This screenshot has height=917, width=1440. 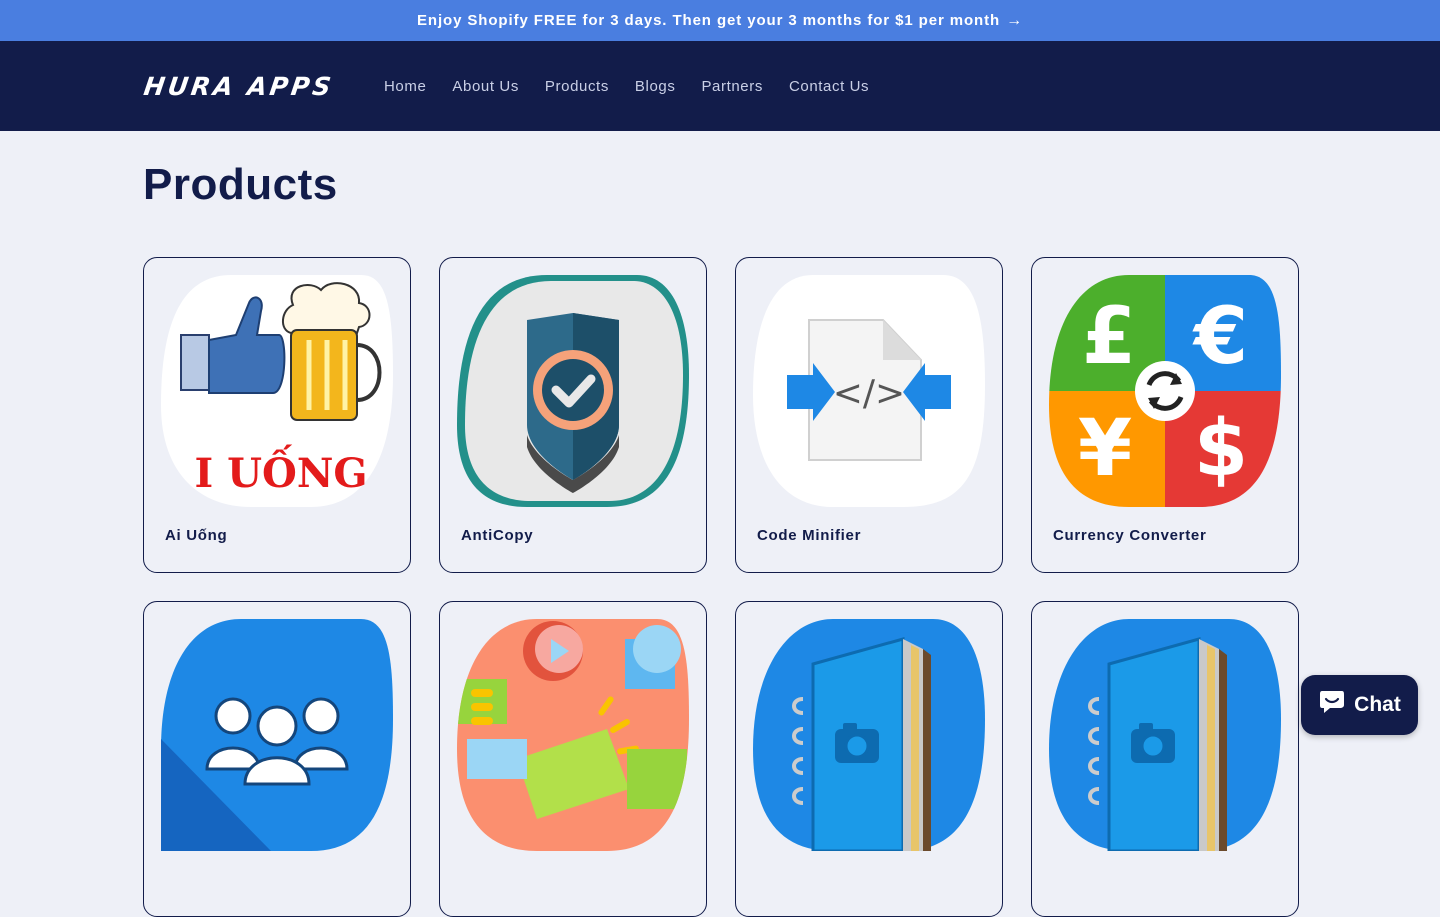 What do you see at coordinates (829, 86) in the screenshot?
I see `nav-contact-us: Contact Us` at bounding box center [829, 86].